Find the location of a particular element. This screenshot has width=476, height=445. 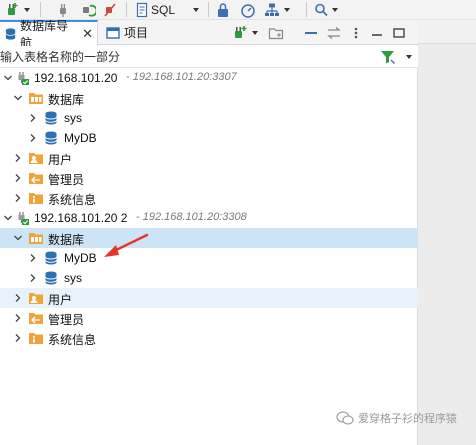

performance-button is located at coordinates (248, 10).